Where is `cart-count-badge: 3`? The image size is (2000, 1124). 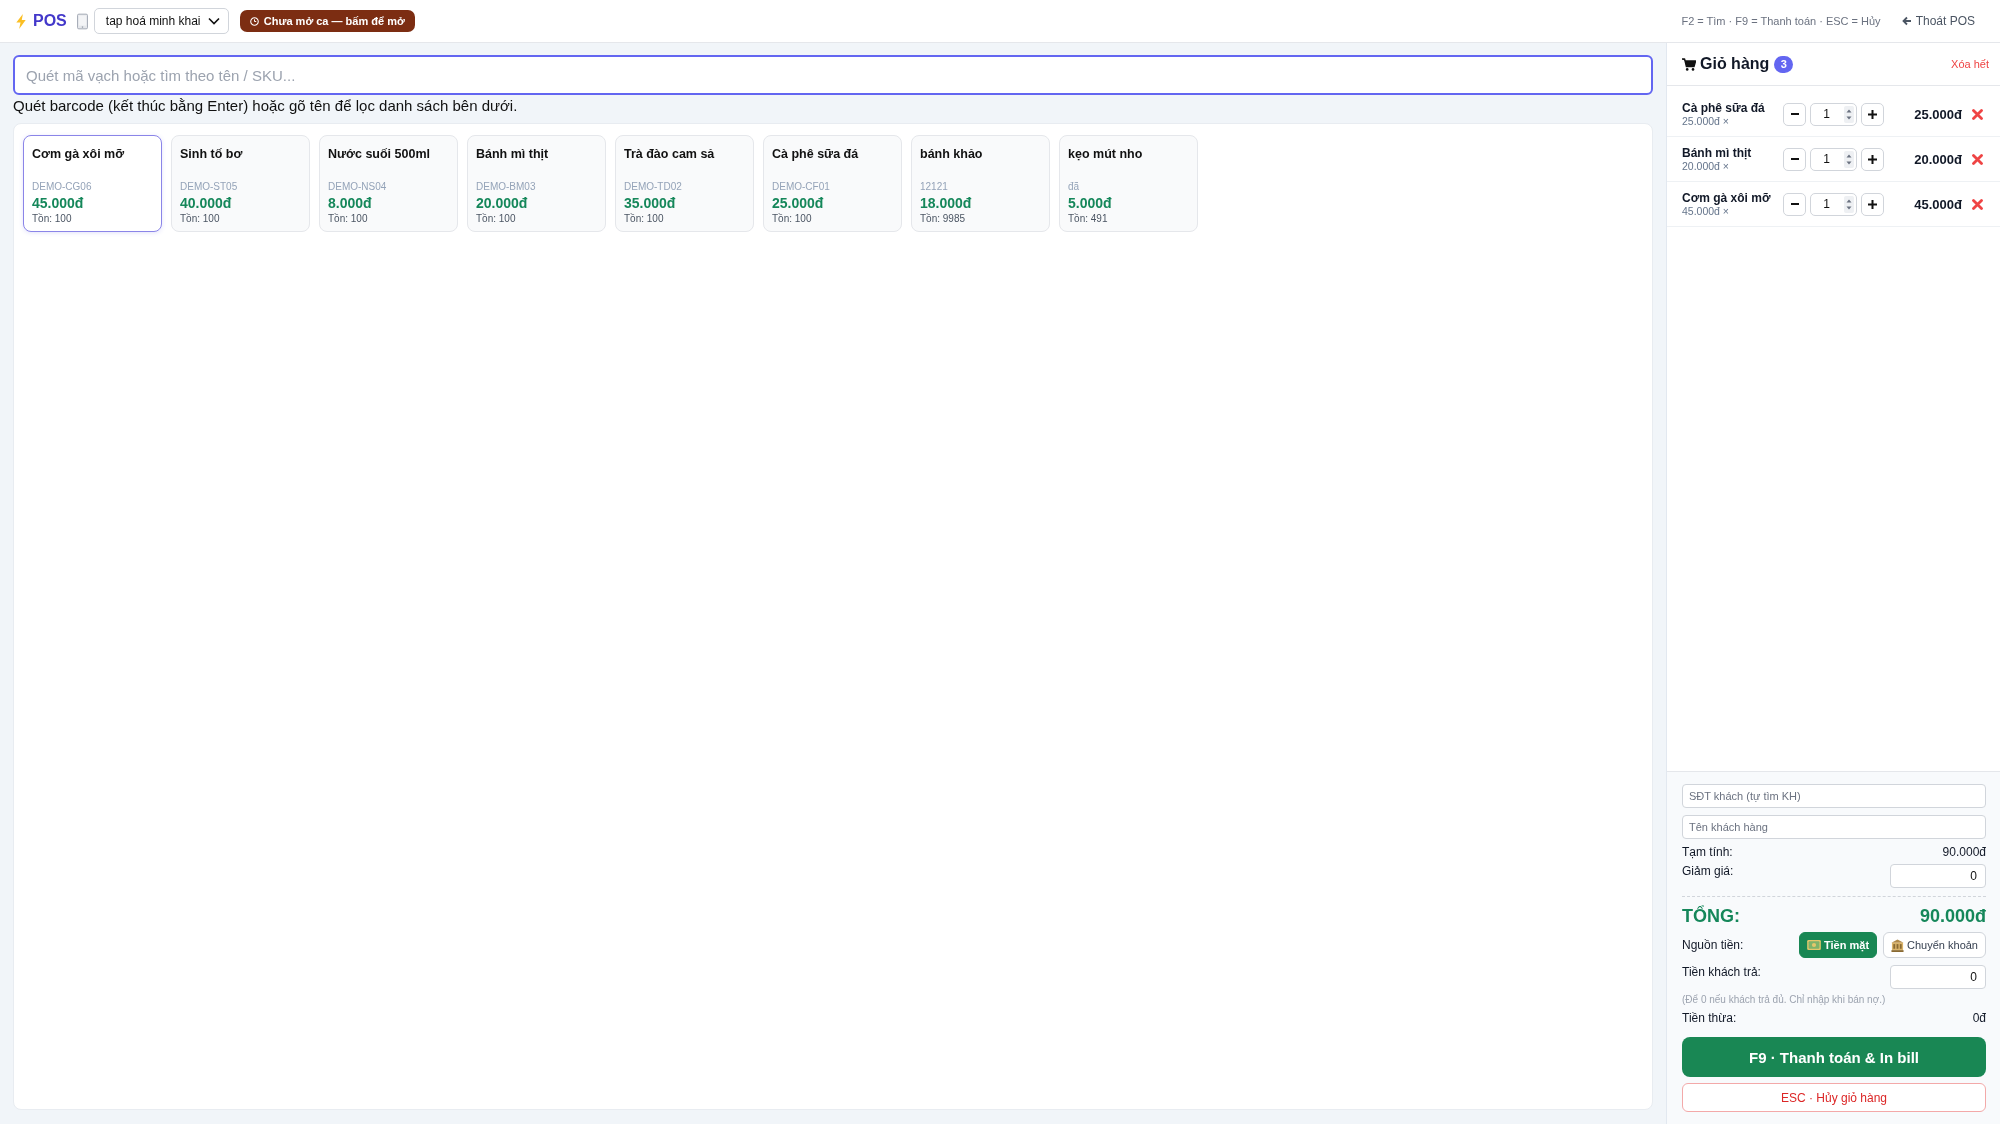
cart-count-badge: 3 is located at coordinates (1784, 64).